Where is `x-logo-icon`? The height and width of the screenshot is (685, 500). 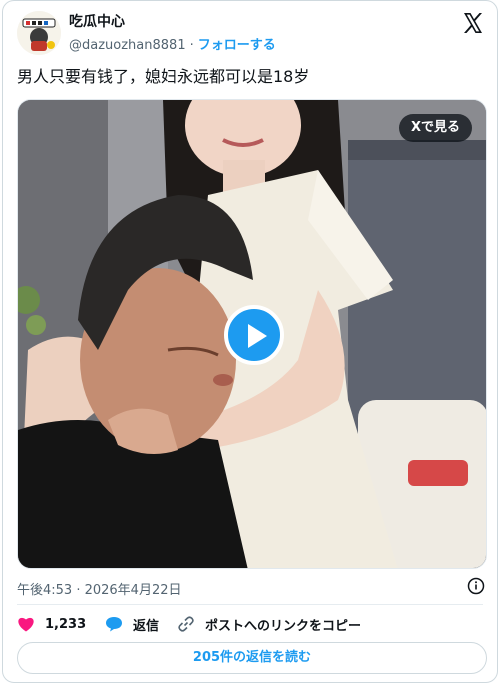
x-logo-icon is located at coordinates (473, 23).